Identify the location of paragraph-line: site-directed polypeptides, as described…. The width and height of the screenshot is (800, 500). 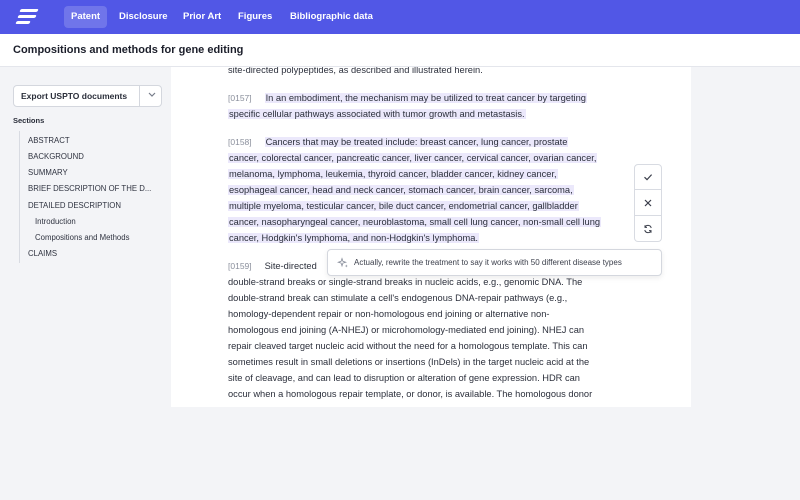
(355, 71).